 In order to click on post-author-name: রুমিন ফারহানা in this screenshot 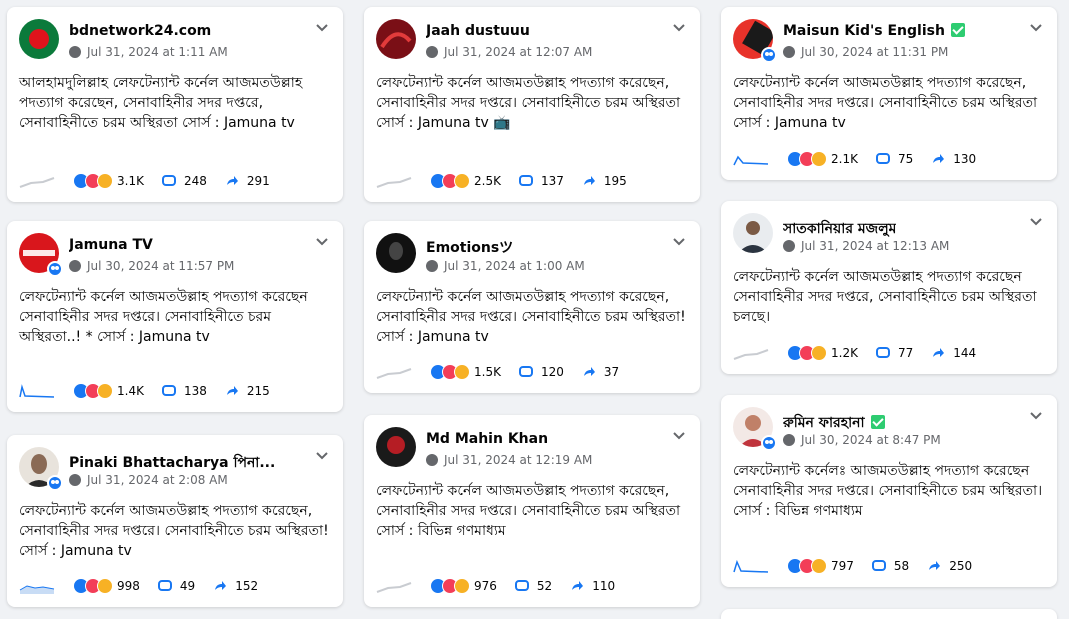, I will do `click(824, 423)`.